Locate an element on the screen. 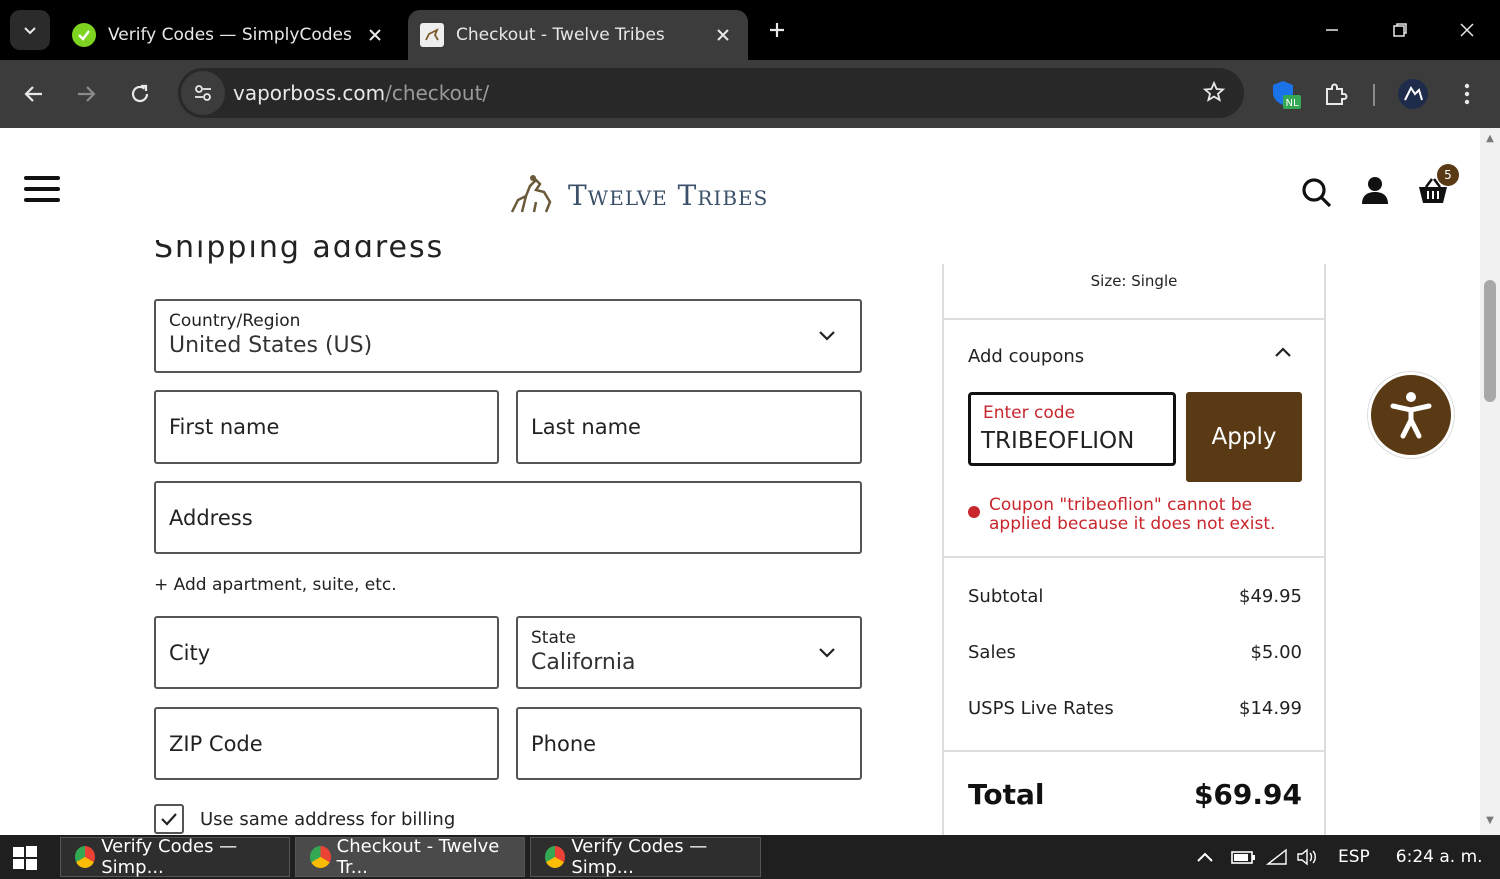 The width and height of the screenshot is (1500, 879). tab-verify-codes: Verify Codes — SimplyCodes is located at coordinates (230, 35).